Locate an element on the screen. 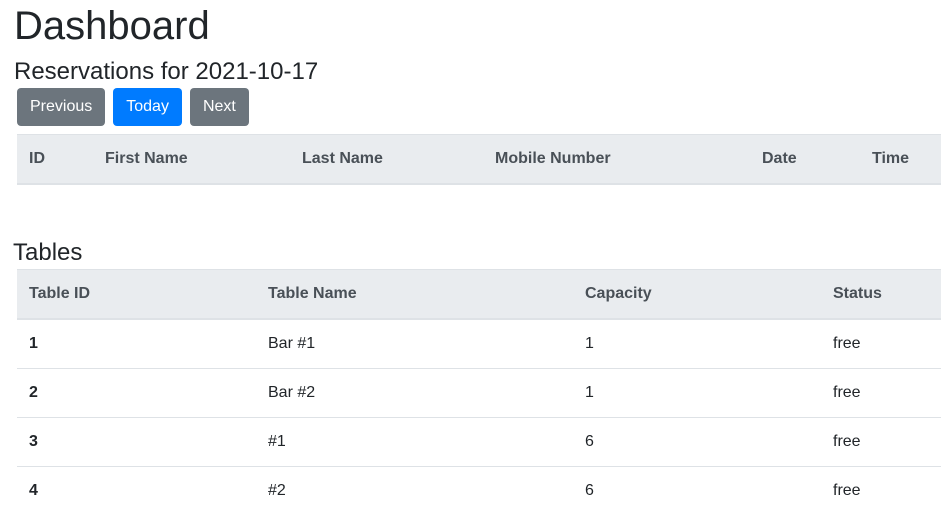  table-name-cell: #1 is located at coordinates (414, 442).